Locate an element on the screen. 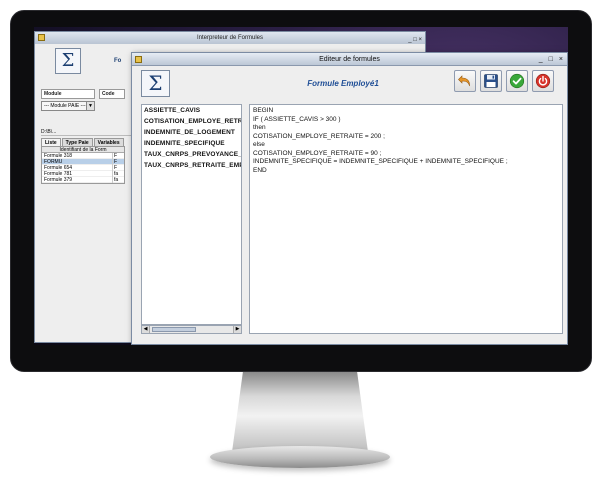  chevron-down-icon: ▼ is located at coordinates (90, 106).